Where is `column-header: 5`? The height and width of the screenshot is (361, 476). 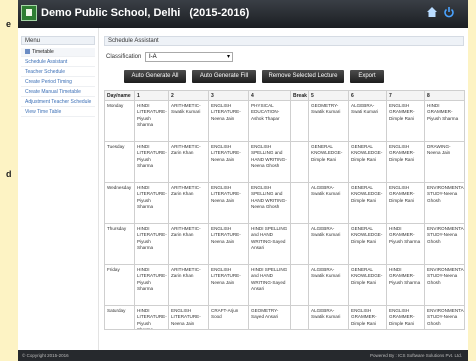
column-header: 5 is located at coordinates (329, 96).